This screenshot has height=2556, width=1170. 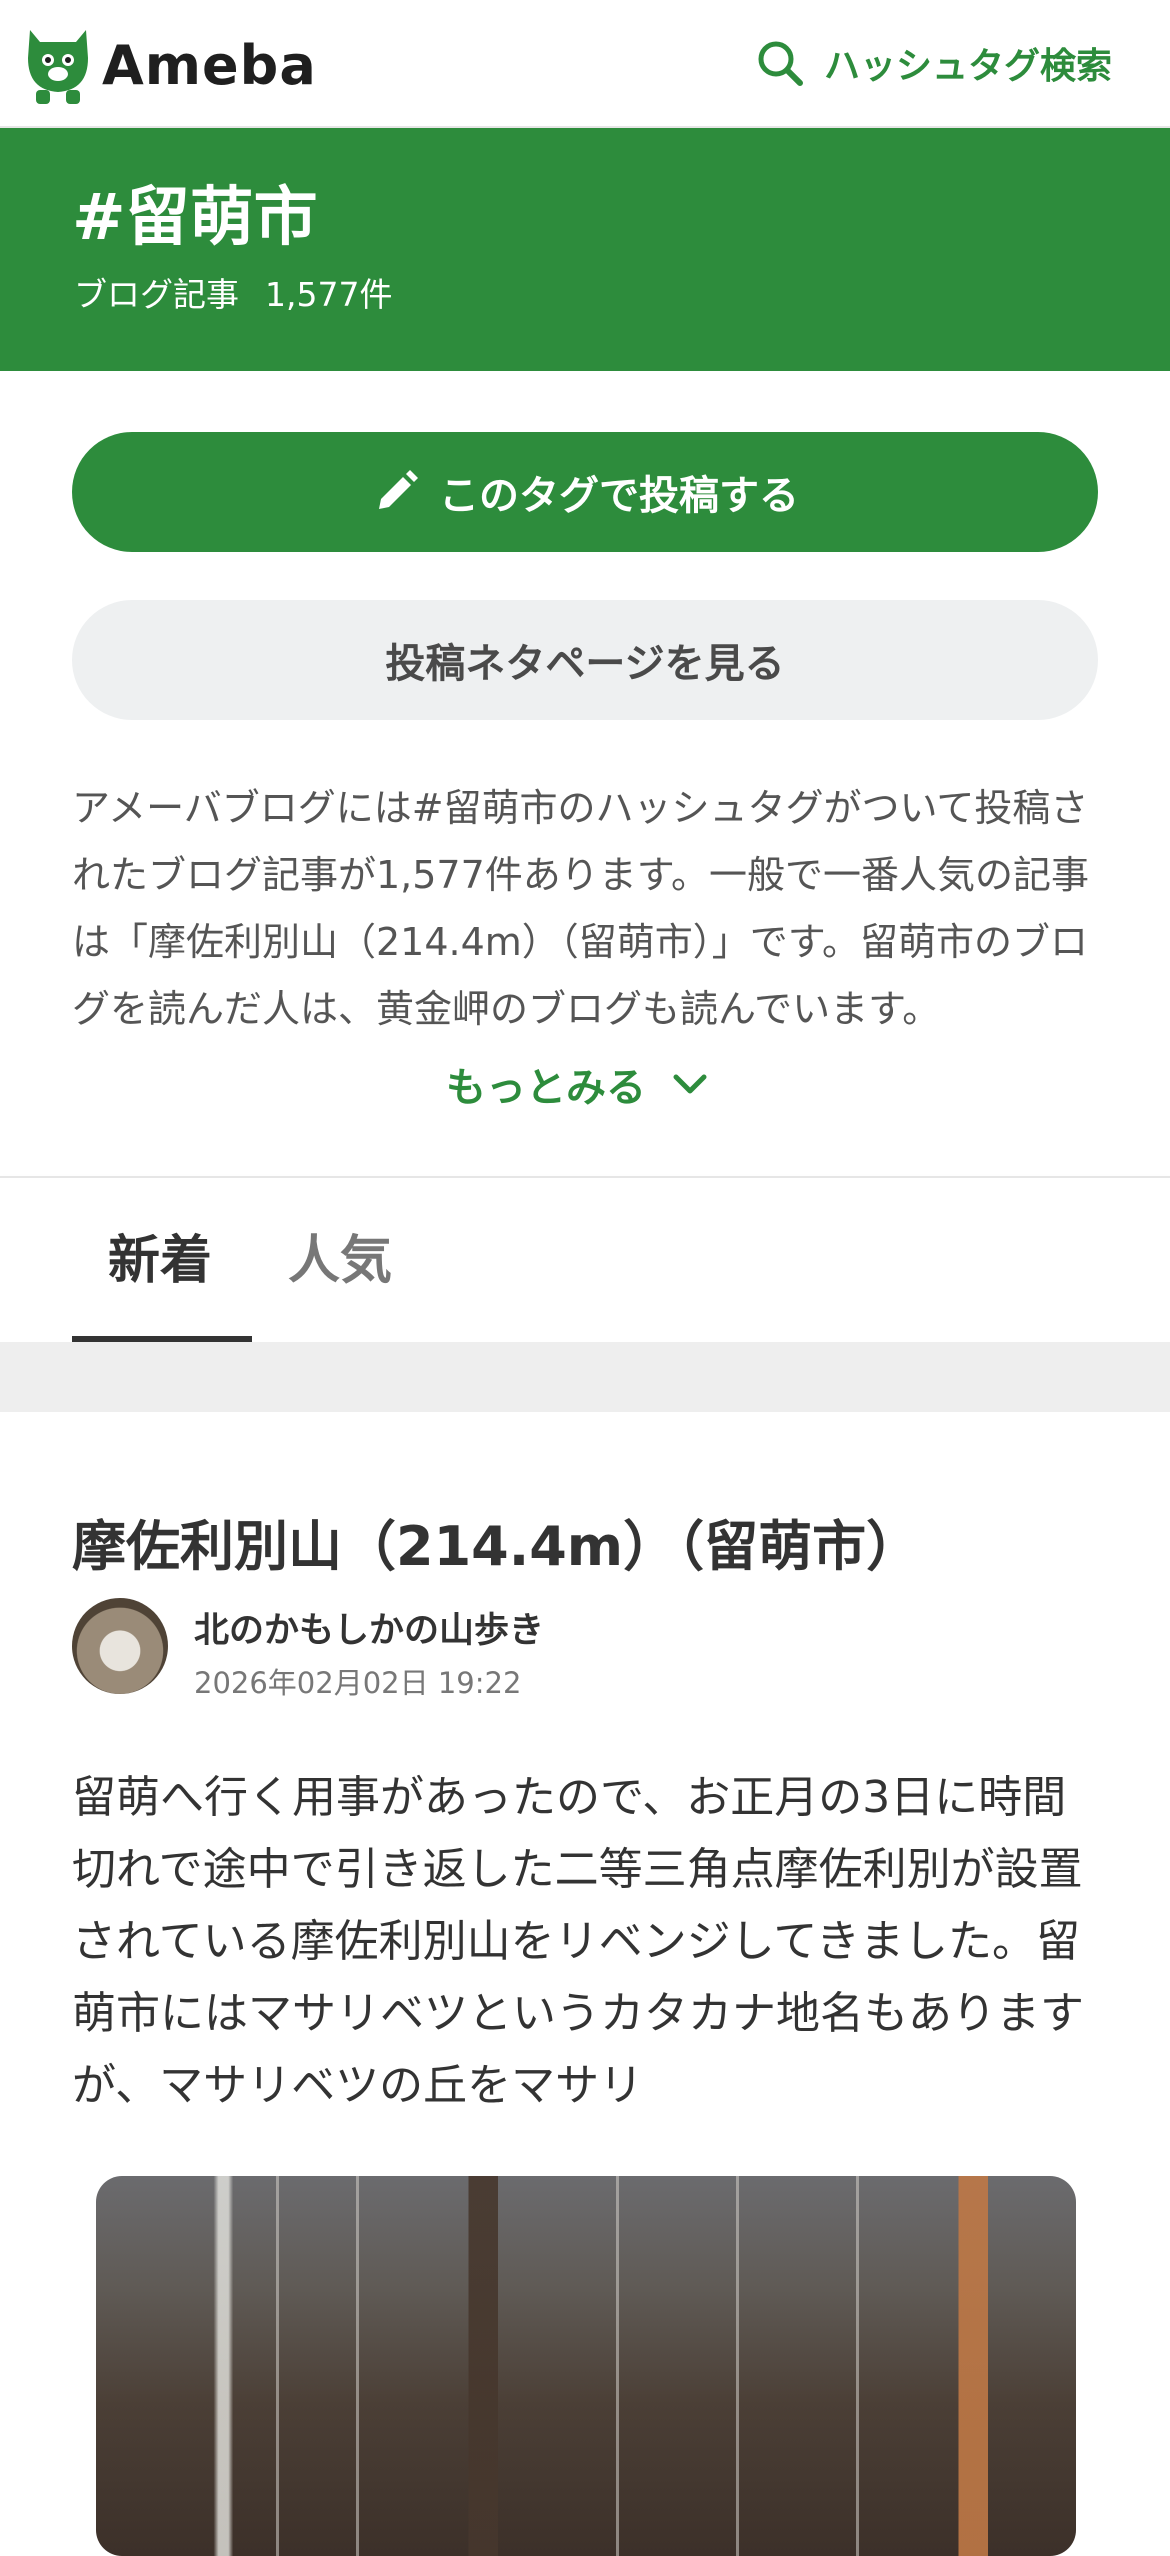 I want to click on hashtag-search-link: ハッシュタグ検索, so click(x=933, y=63).